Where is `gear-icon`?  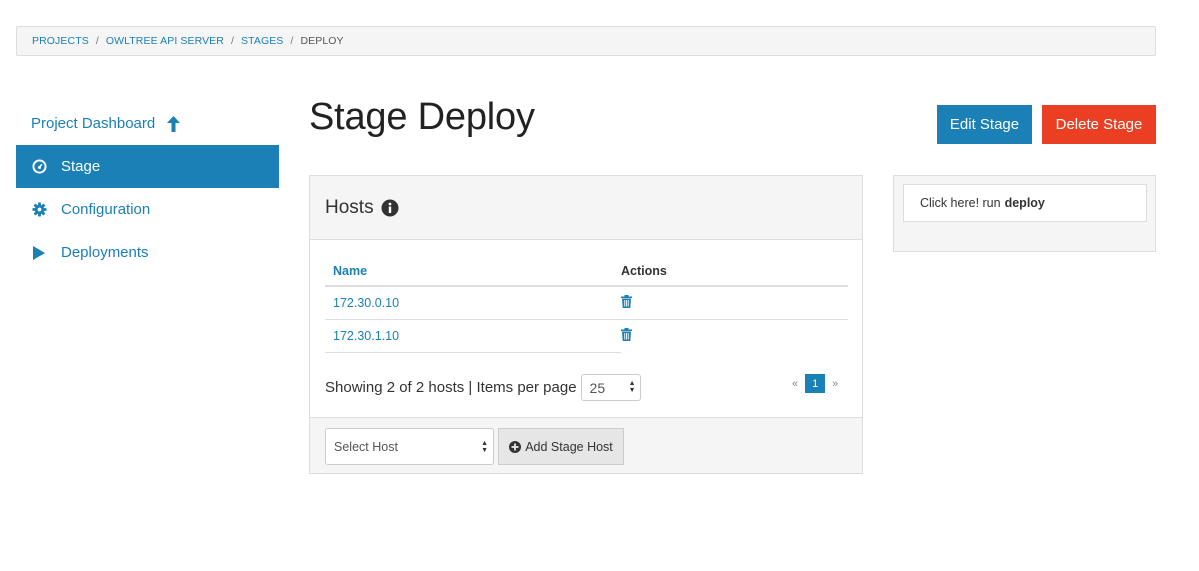 gear-icon is located at coordinates (39, 209).